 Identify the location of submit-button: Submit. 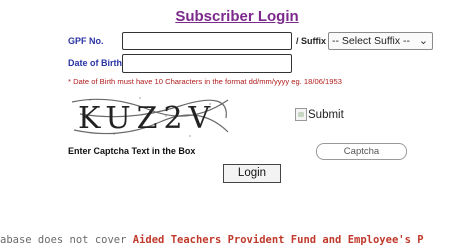
(319, 114).